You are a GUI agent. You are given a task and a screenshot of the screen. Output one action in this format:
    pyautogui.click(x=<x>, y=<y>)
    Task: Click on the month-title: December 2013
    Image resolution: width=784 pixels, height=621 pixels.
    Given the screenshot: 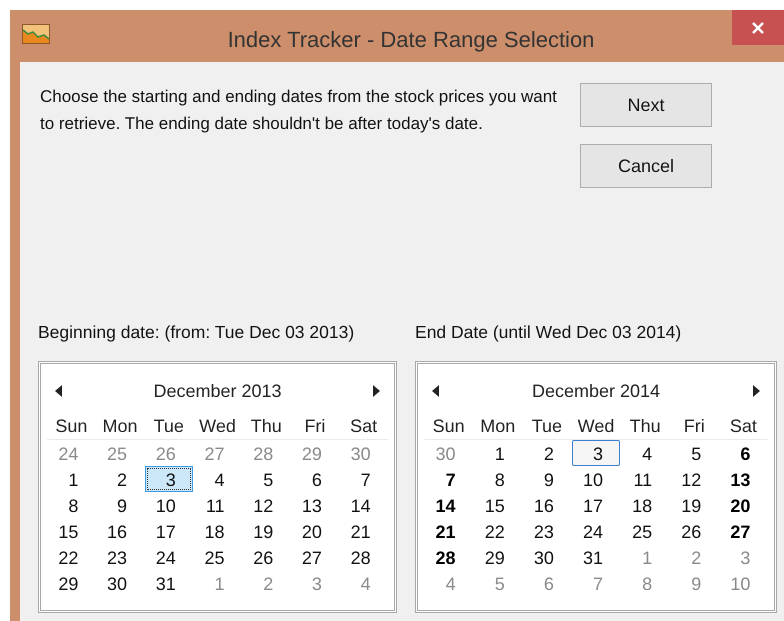 What is the action you would take?
    pyautogui.click(x=217, y=391)
    